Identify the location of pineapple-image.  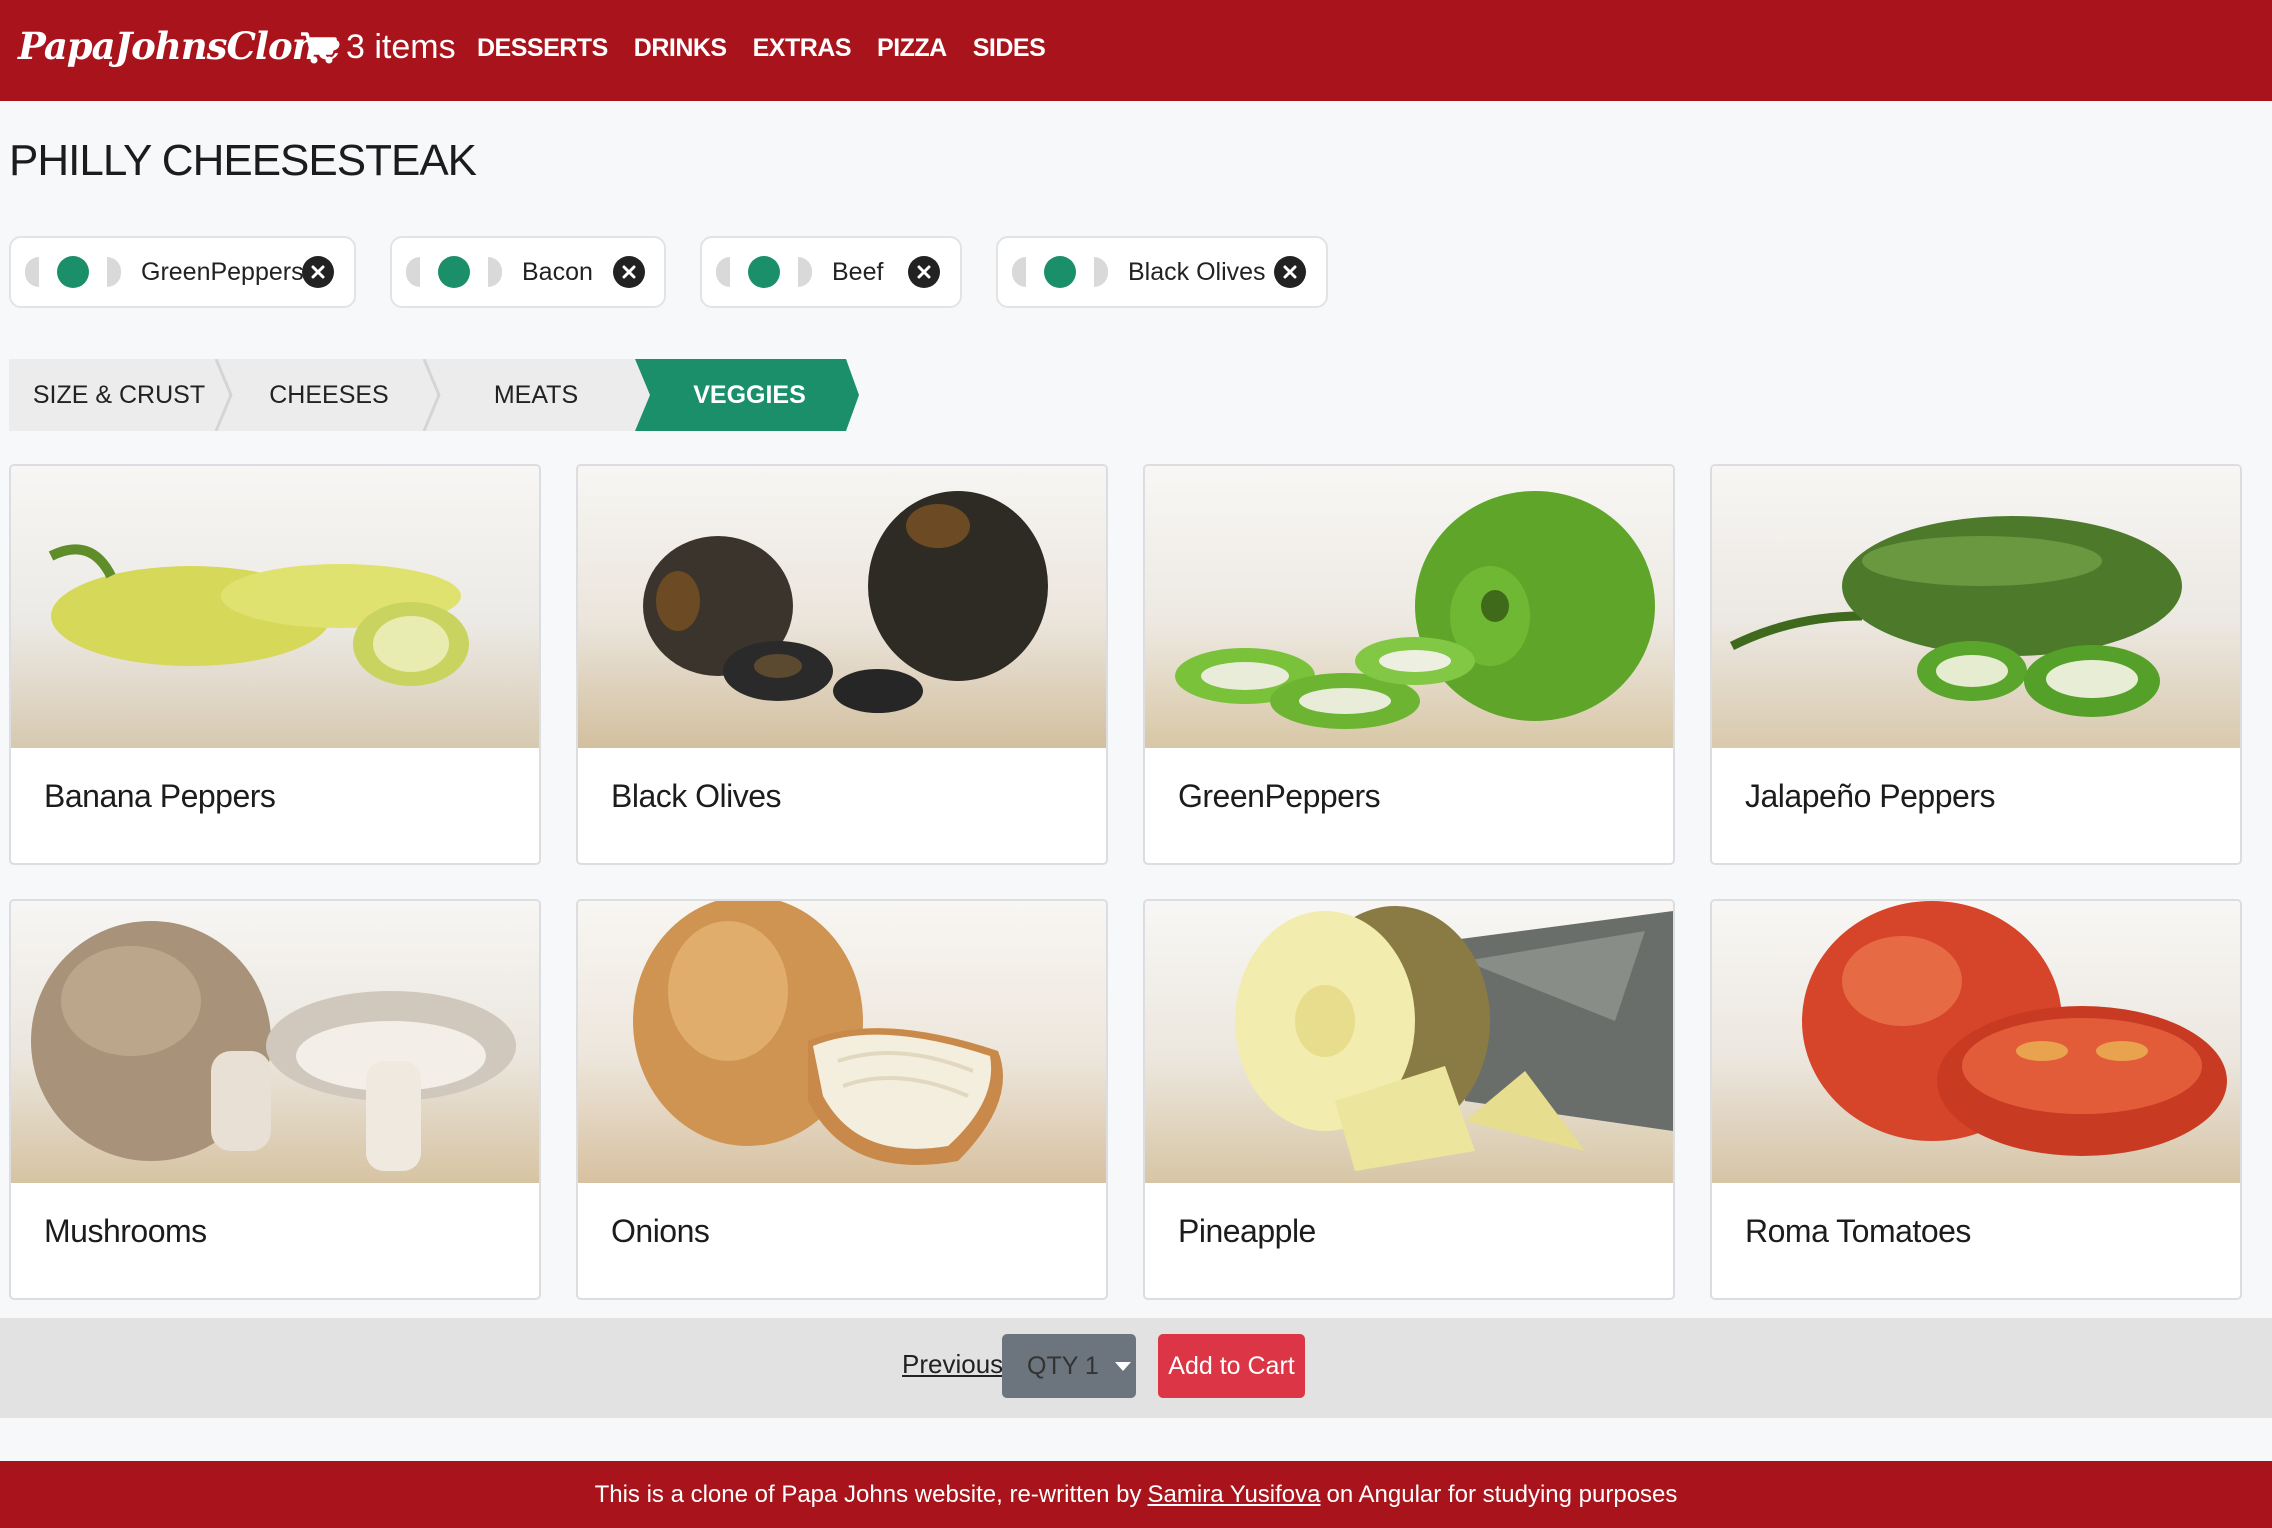
(1409, 1042).